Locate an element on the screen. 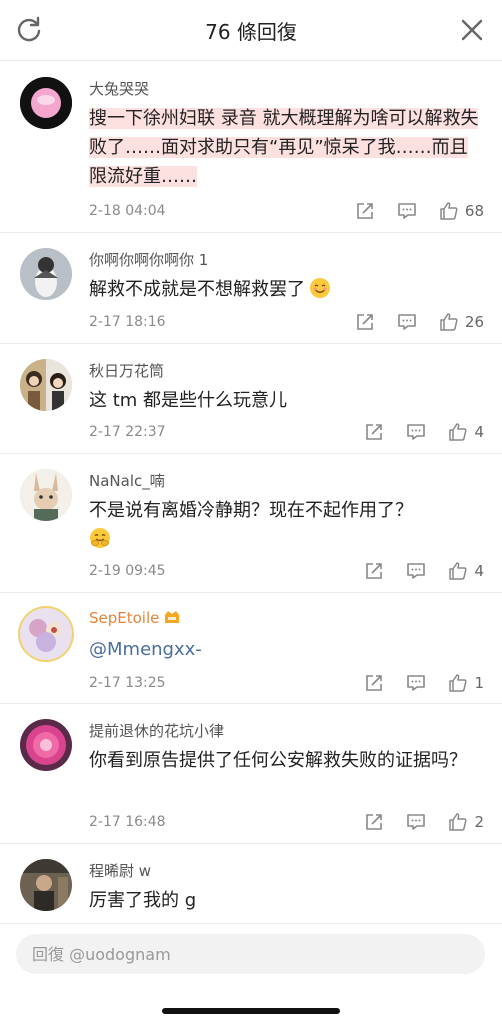 Image resolution: width=502 pixels, height=1025 pixels. like-button: 1 is located at coordinates (466, 683).